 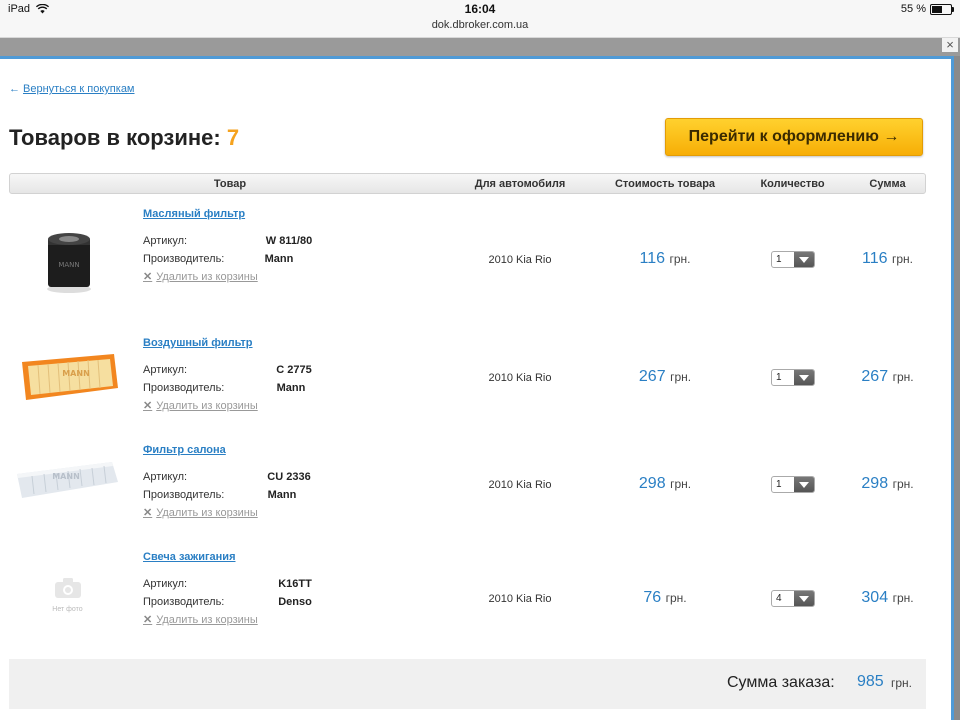 What do you see at coordinates (779, 598) in the screenshot?
I see `quantity-value: 4` at bounding box center [779, 598].